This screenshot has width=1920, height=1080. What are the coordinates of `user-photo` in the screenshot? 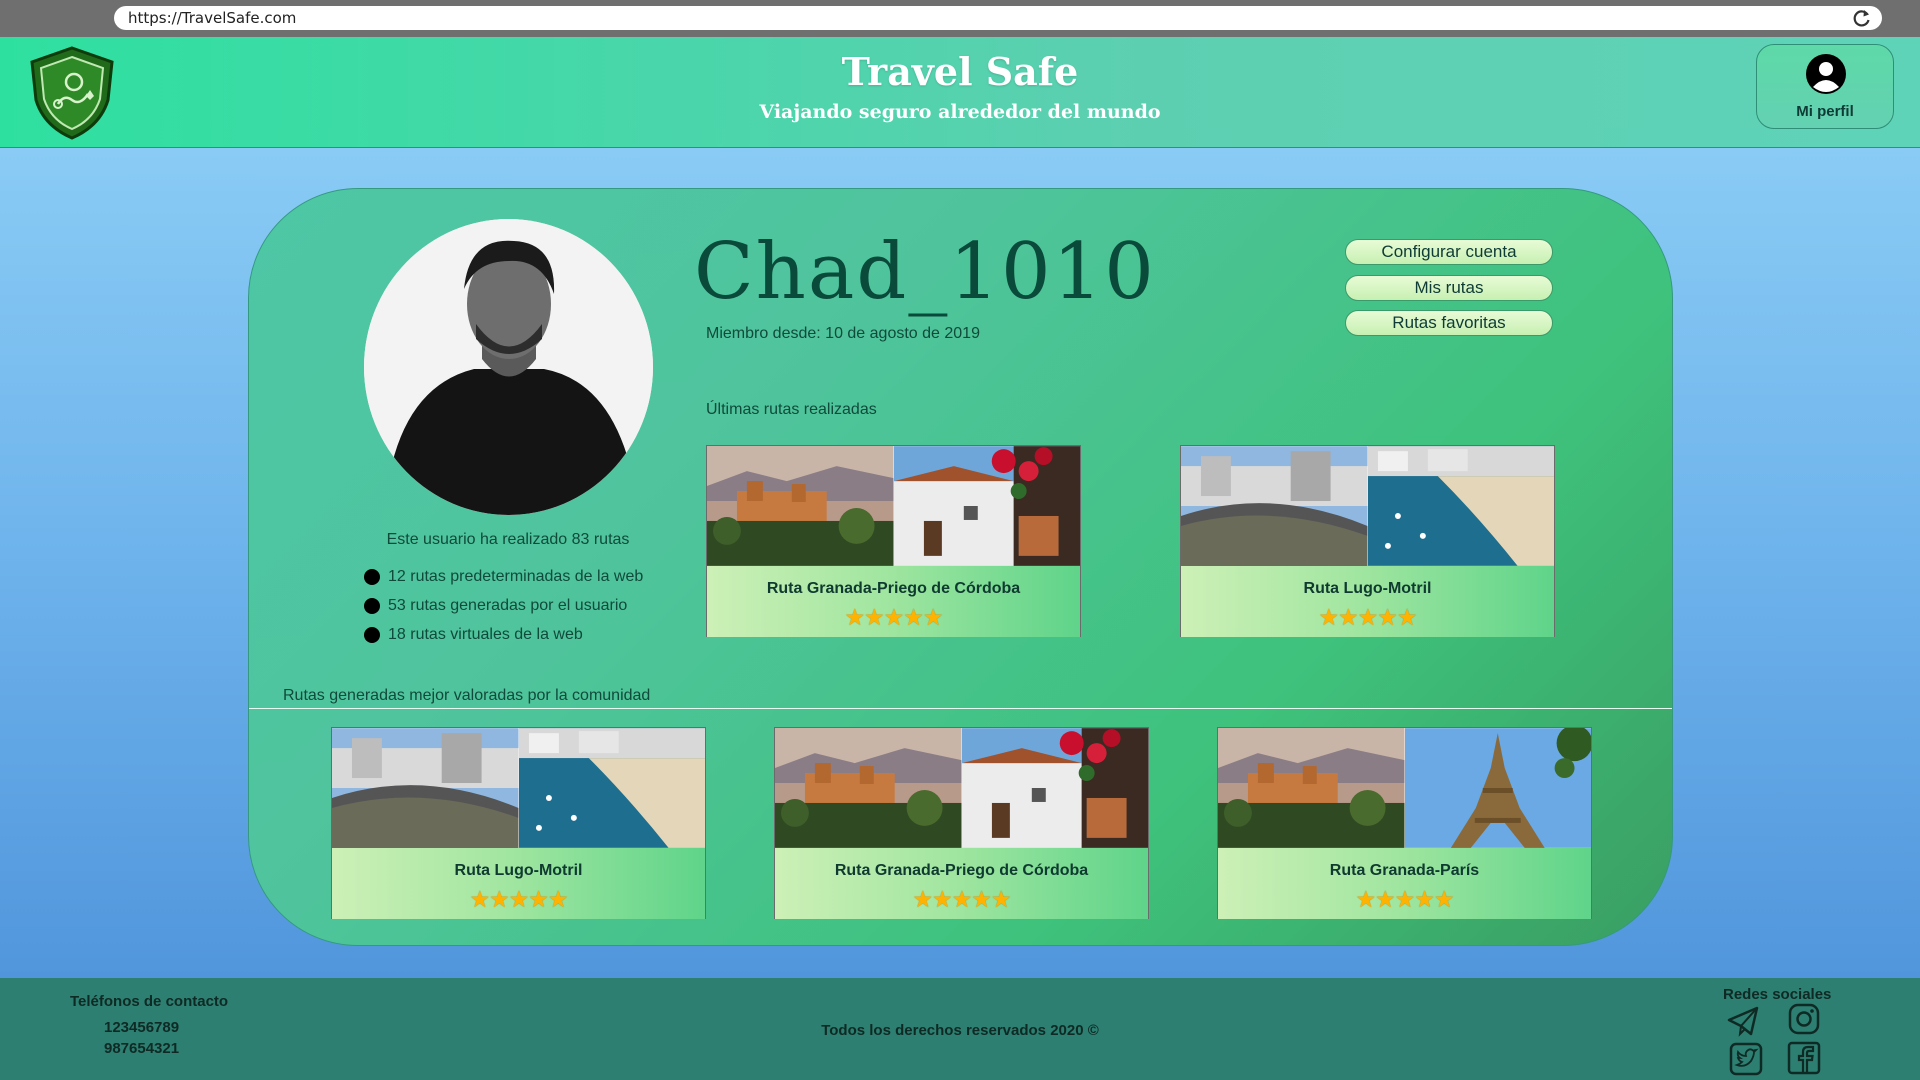 It's located at (508, 367).